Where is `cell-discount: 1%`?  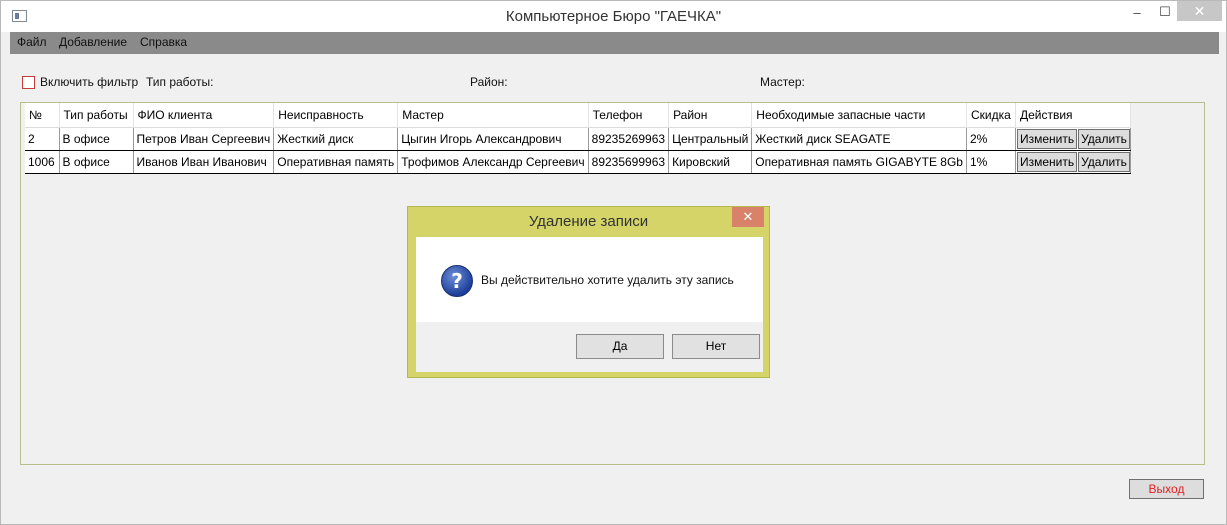 cell-discount: 1% is located at coordinates (991, 161).